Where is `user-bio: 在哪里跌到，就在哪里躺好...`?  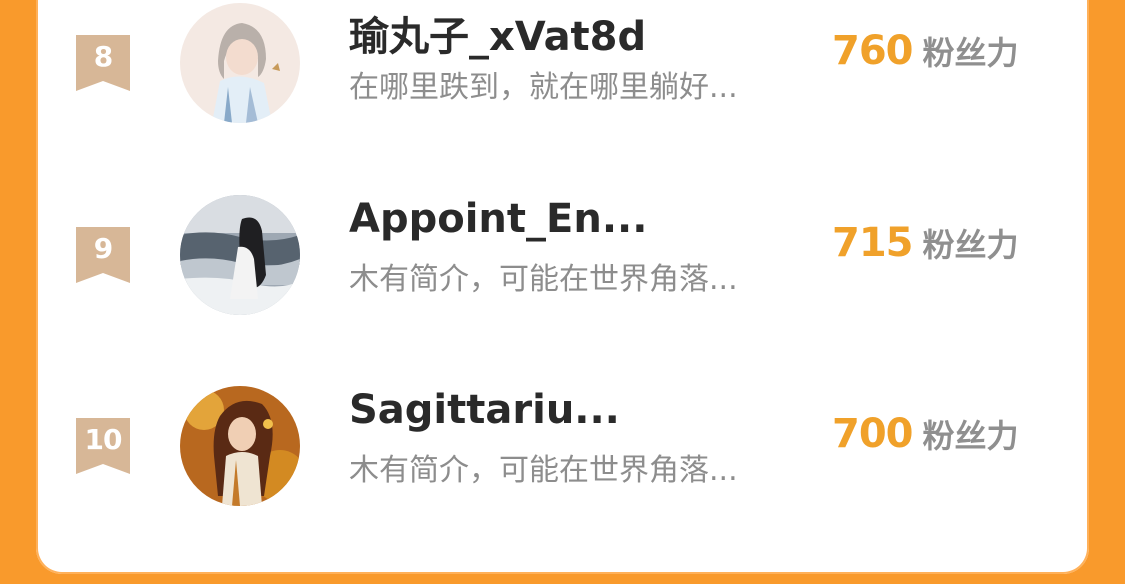
user-bio: 在哪里跌到，就在哪里躺好... is located at coordinates (543, 87).